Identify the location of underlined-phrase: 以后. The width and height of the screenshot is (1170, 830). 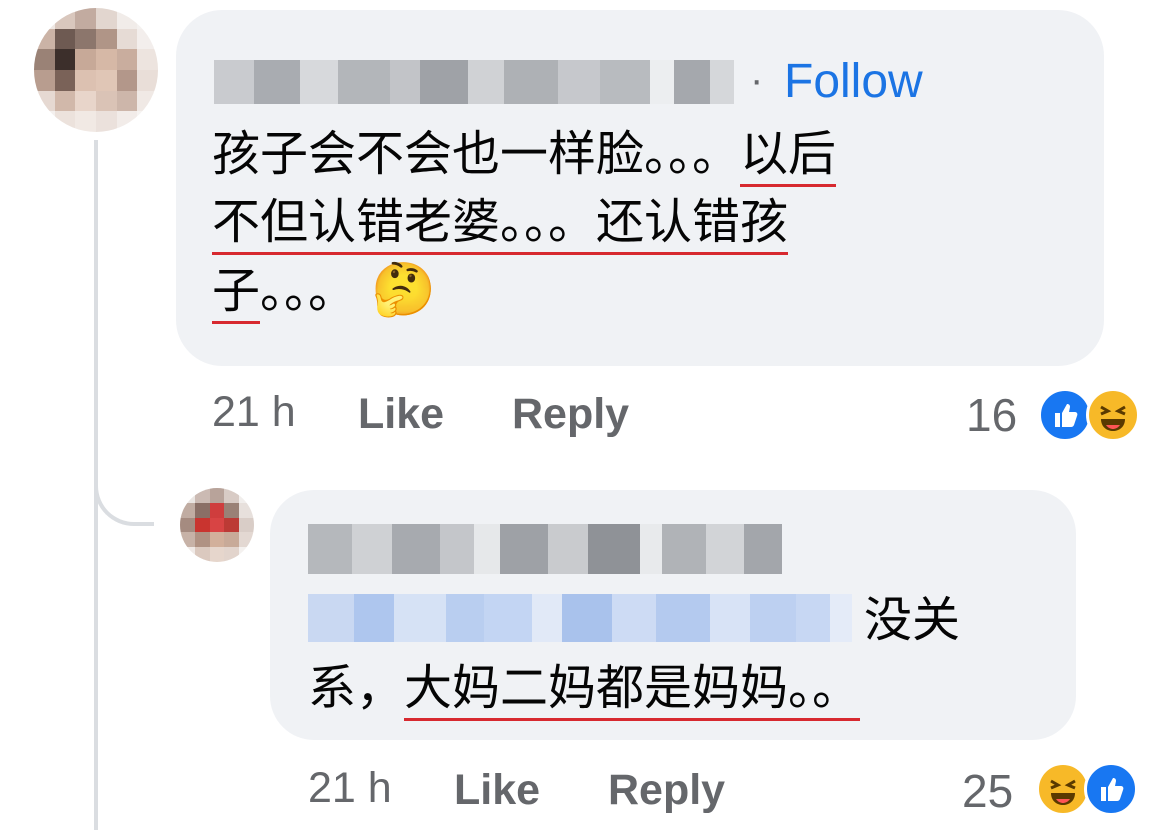
(788, 156).